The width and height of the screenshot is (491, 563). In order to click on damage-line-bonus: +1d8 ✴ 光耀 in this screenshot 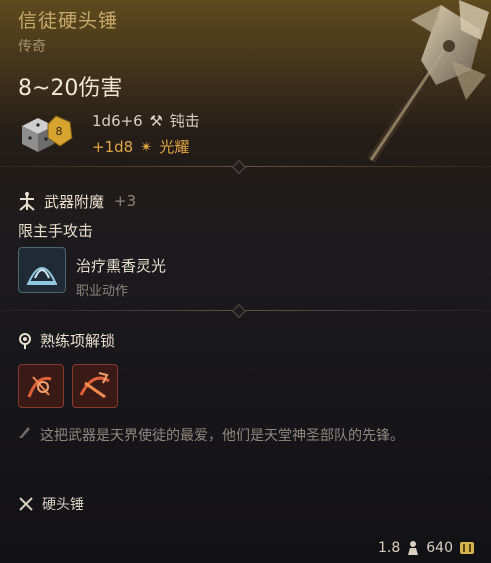, I will do `click(140, 146)`.